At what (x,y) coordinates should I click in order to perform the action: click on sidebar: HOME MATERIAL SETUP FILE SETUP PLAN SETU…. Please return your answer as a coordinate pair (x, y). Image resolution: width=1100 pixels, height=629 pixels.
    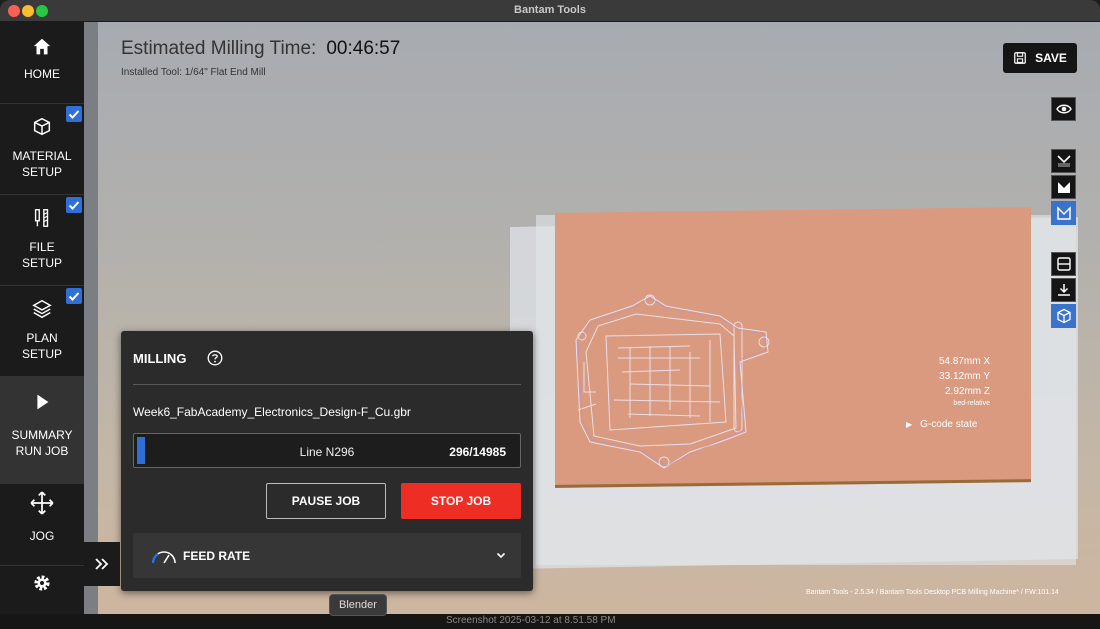
    Looking at the image, I should click on (42, 318).